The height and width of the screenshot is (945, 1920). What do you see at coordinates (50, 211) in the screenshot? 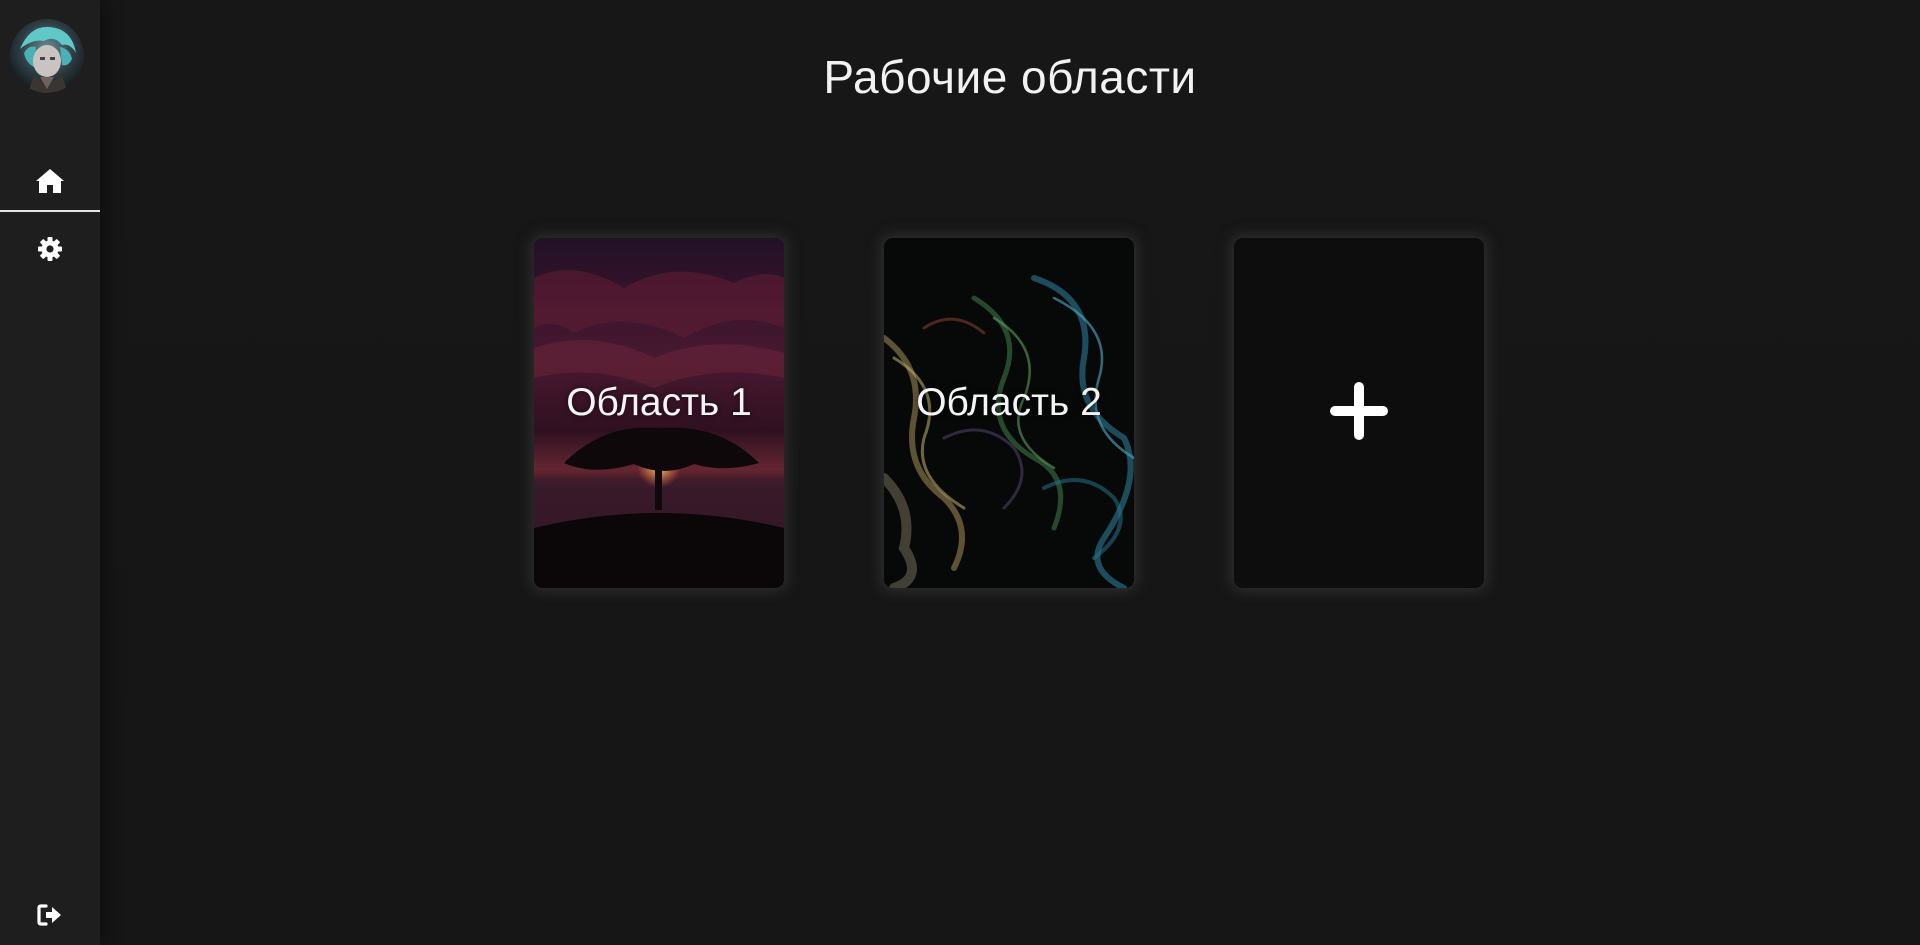
I see `active-indicator` at bounding box center [50, 211].